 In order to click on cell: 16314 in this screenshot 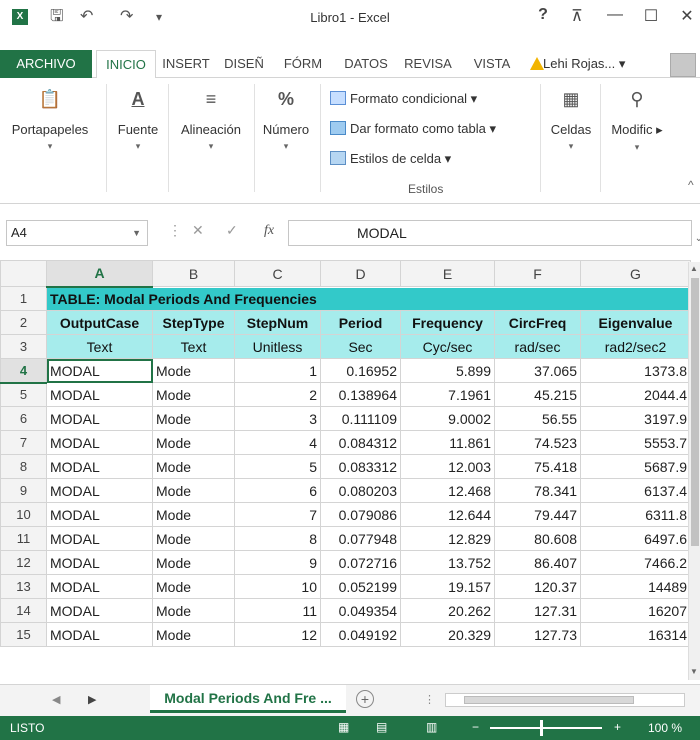, I will do `click(635, 634)`.